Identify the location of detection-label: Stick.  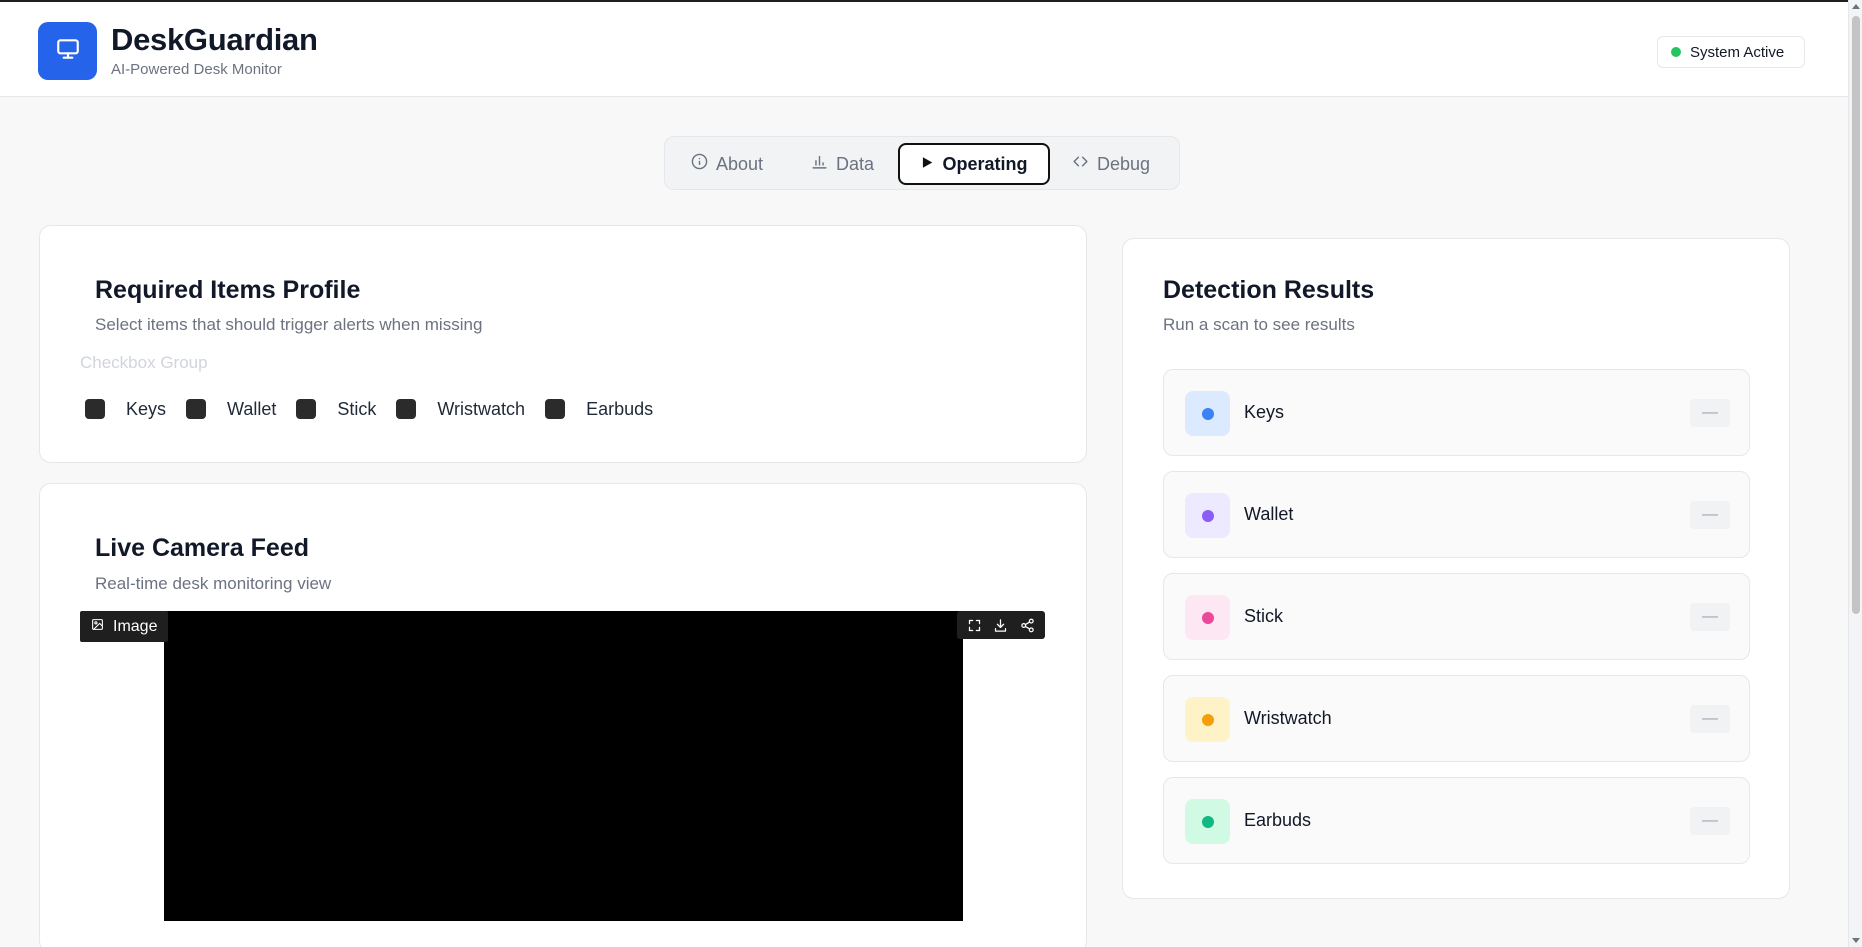
(1264, 616).